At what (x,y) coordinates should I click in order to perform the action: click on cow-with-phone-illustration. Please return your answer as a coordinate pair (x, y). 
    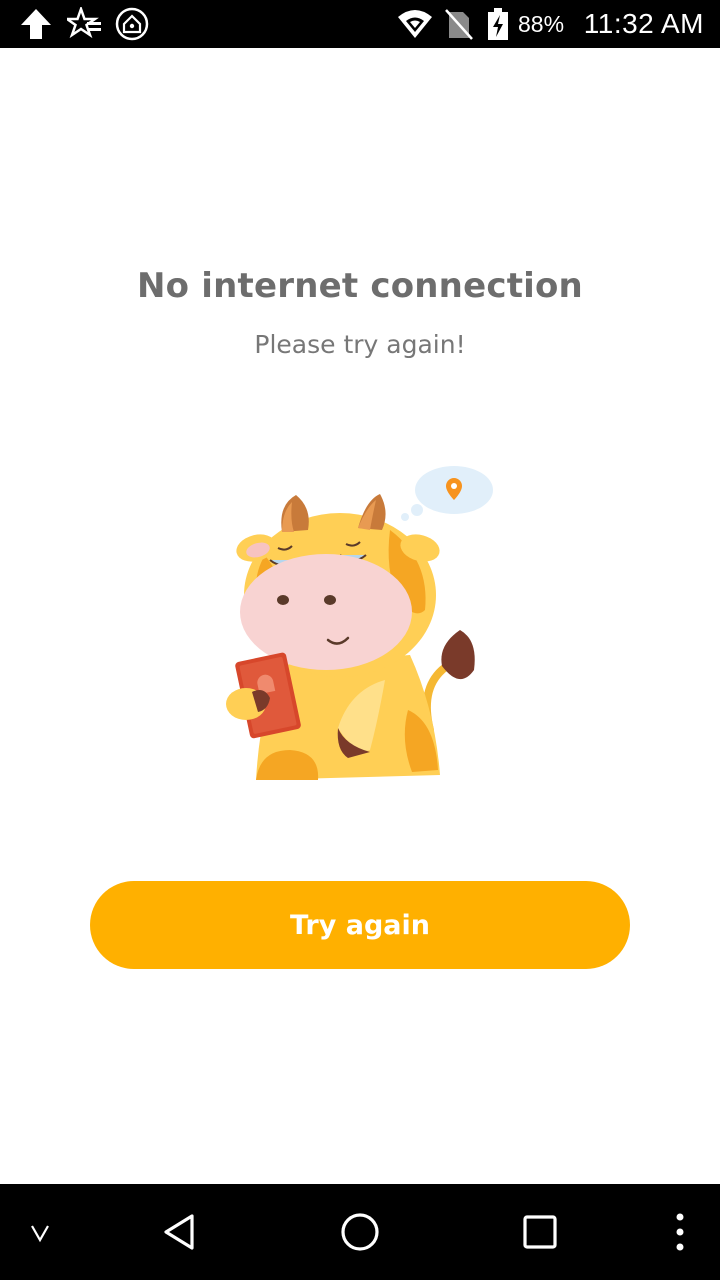
    Looking at the image, I should click on (365, 625).